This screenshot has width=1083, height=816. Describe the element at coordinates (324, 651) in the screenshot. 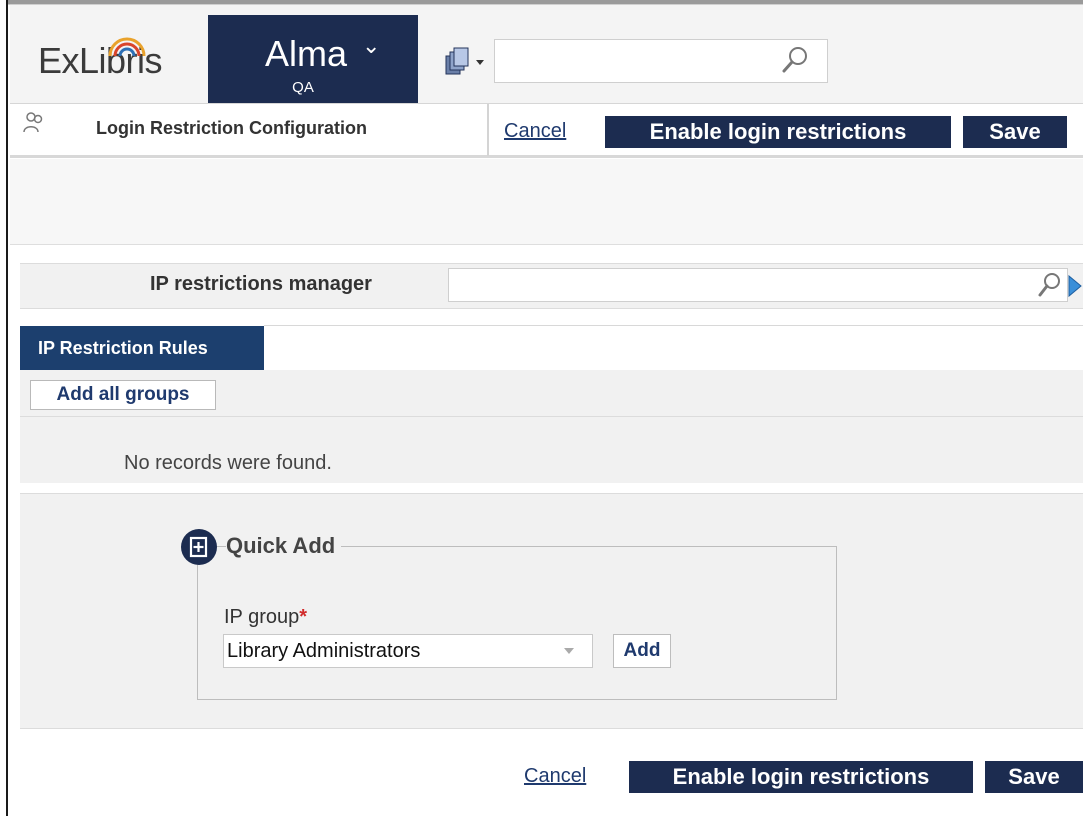

I see `ip-group-selected-value: Library Administrators` at that location.